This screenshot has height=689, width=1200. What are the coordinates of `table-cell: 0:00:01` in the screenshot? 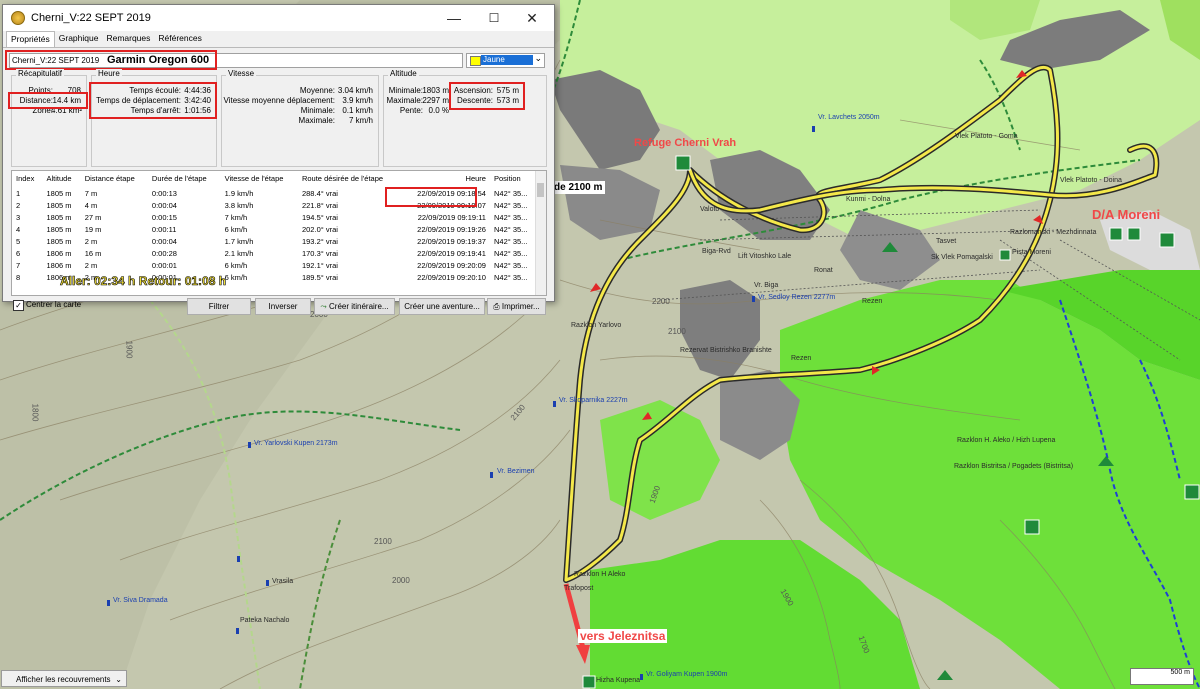 It's located at (164, 265).